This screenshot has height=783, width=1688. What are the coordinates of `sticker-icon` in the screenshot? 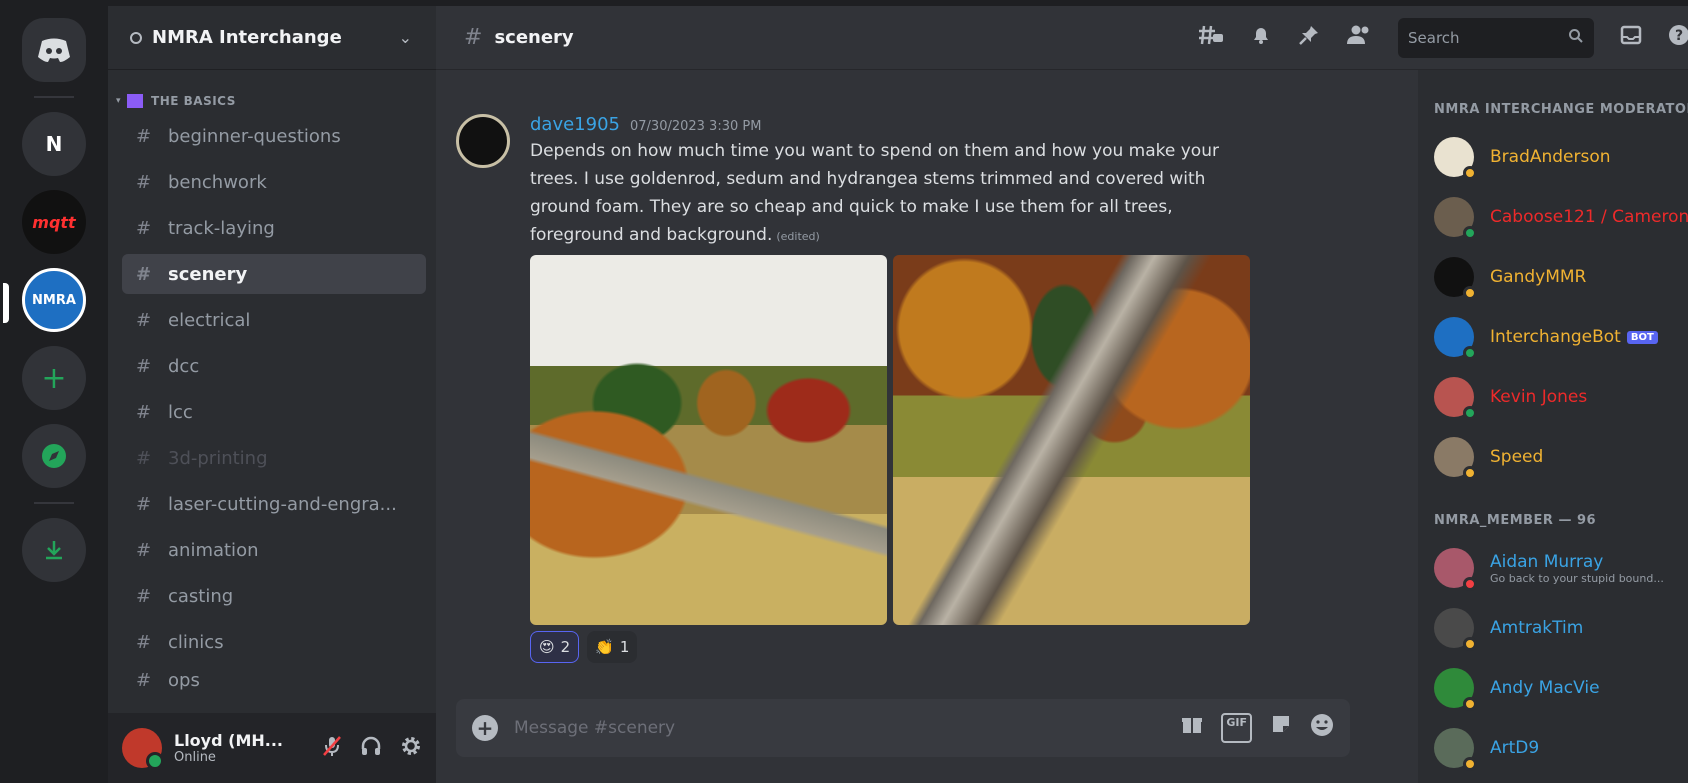 It's located at (1281, 728).